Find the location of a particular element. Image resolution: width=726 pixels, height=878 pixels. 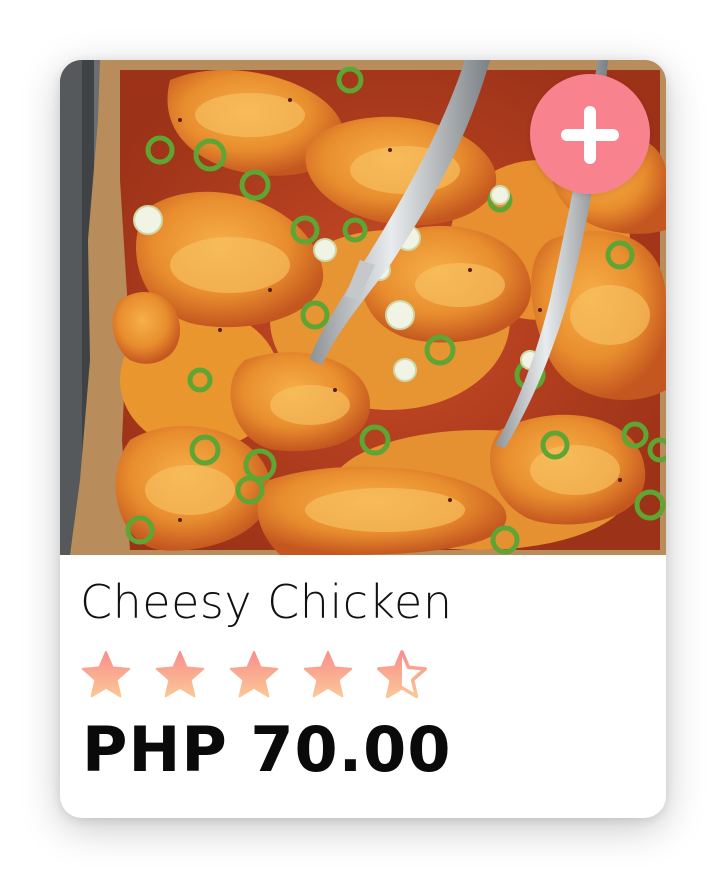

add-to-cart-button is located at coordinates (590, 134).